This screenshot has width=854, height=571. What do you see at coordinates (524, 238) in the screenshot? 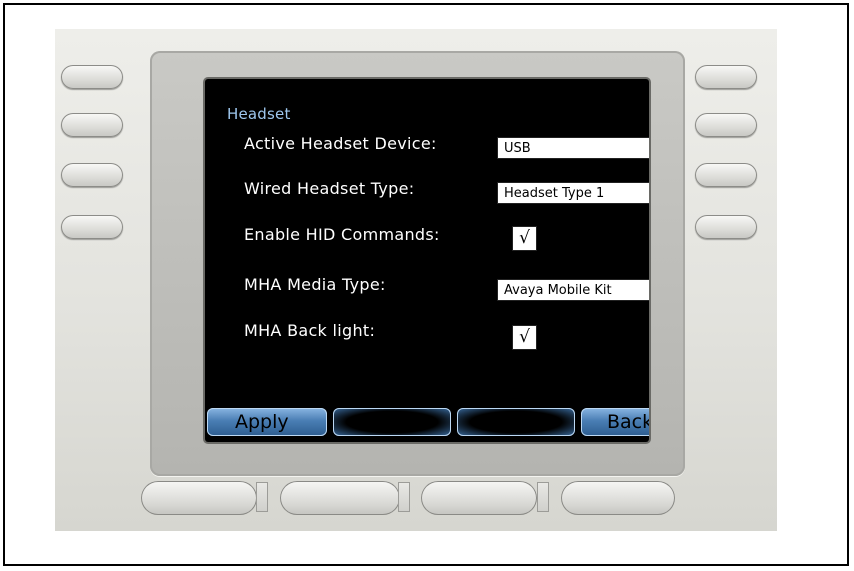
I see `enable-hid-commands-checkbox: √` at bounding box center [524, 238].